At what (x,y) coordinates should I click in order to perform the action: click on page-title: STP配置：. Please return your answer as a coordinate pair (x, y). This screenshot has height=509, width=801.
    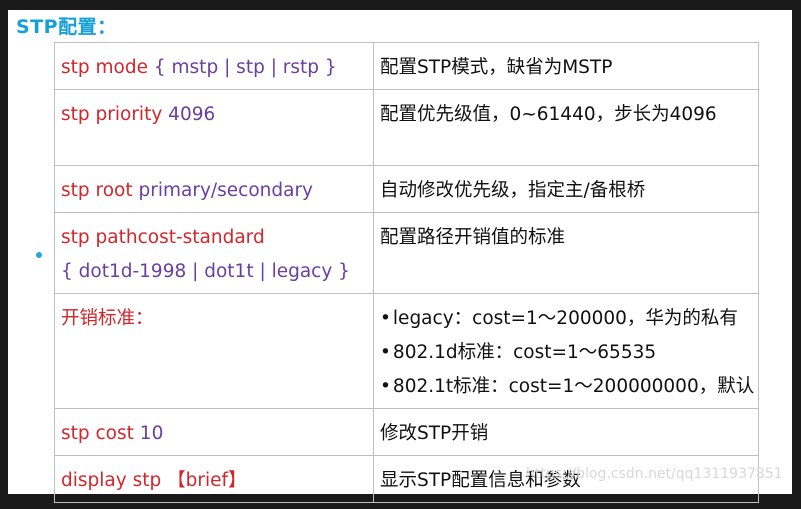
    Looking at the image, I should click on (66, 27).